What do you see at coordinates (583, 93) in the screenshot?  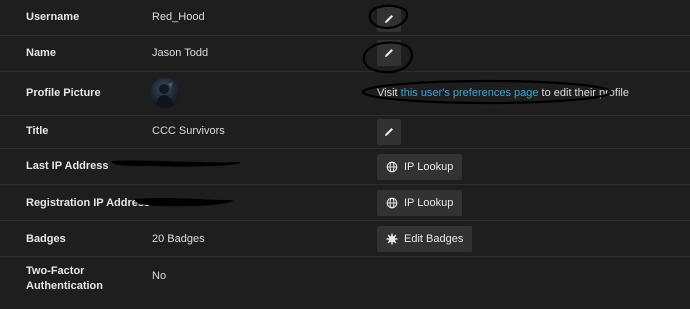 I see `note-text-post: to edit their profile` at bounding box center [583, 93].